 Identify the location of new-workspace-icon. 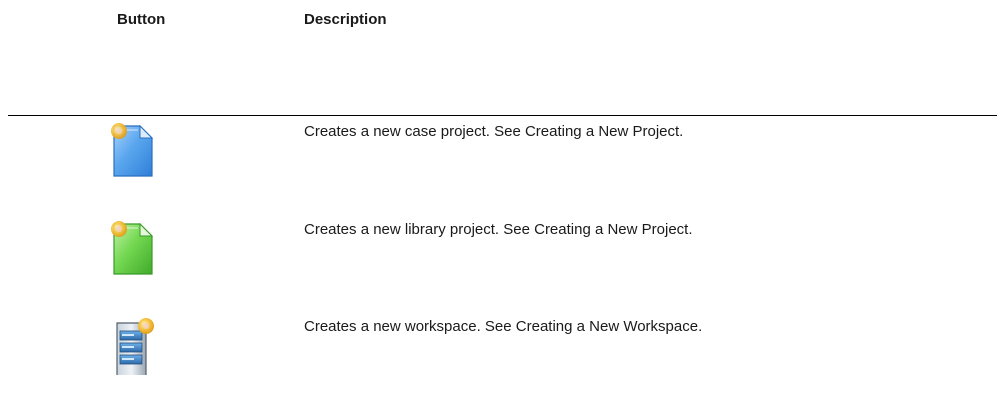
(134, 345).